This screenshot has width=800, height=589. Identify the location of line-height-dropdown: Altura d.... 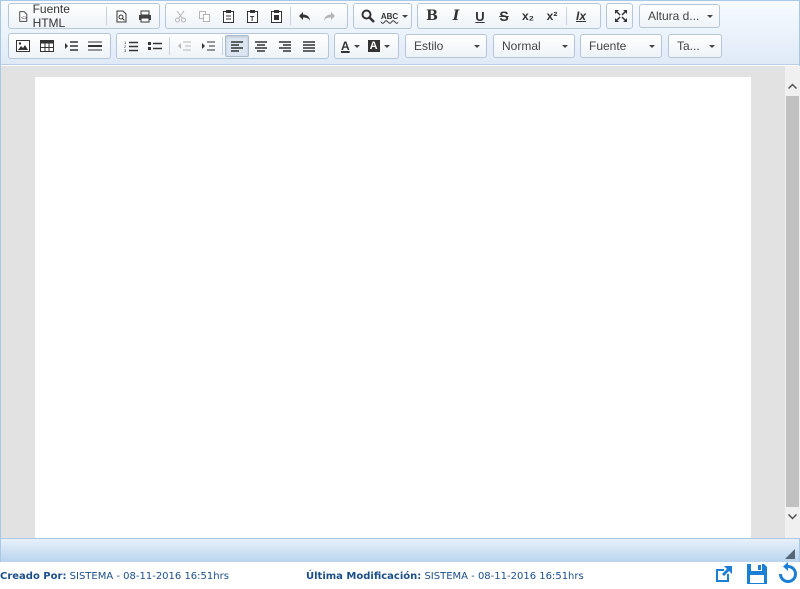
(679, 16).